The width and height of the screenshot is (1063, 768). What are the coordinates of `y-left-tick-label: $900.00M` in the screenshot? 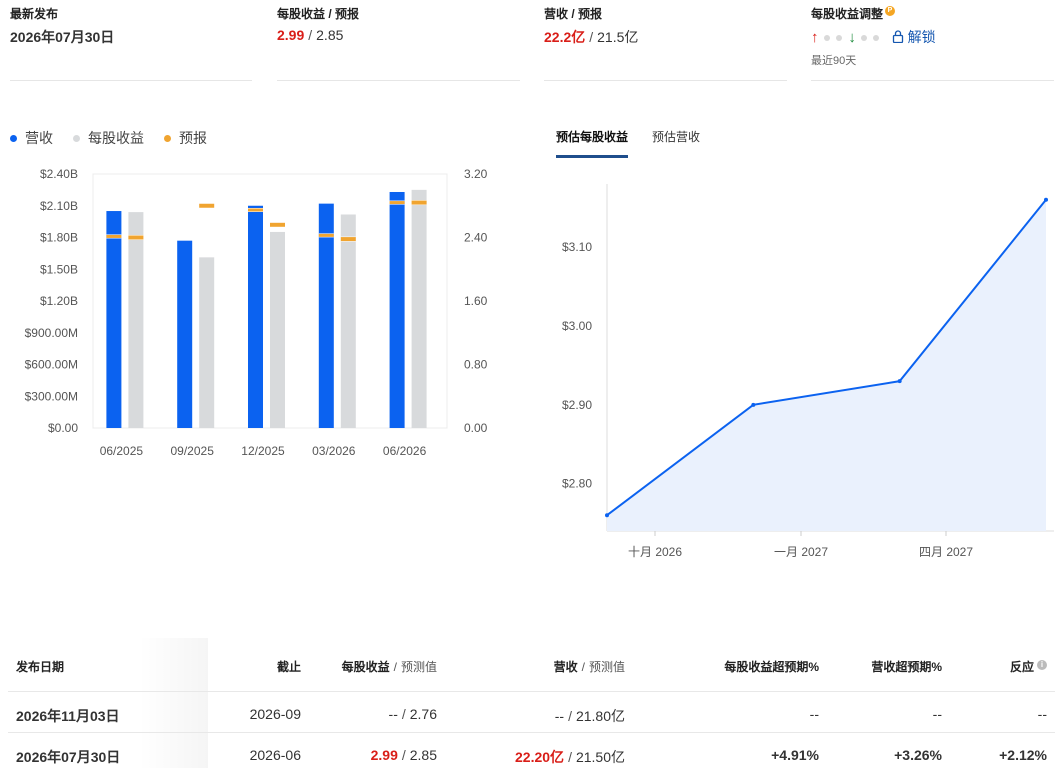 It's located at (51, 333).